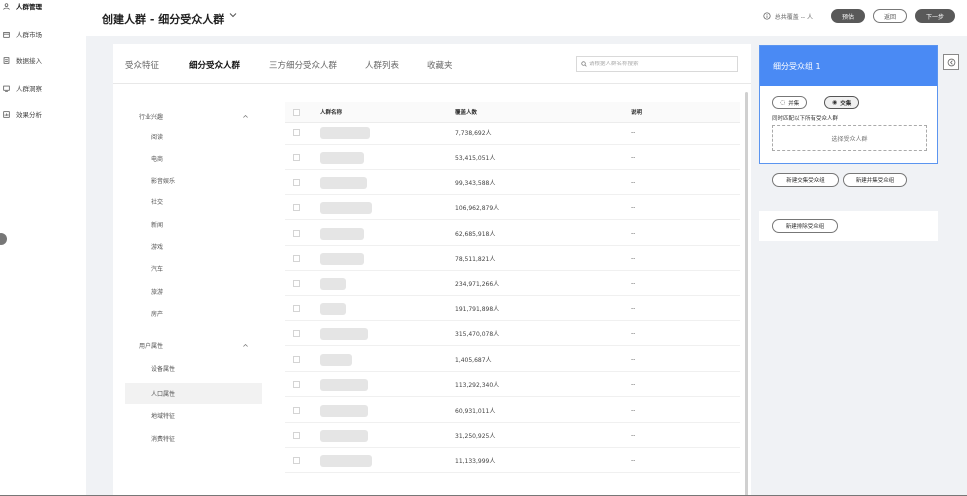 Image resolution: width=967 pixels, height=496 pixels. What do you see at coordinates (661, 64) in the screenshot?
I see `search-input` at bounding box center [661, 64].